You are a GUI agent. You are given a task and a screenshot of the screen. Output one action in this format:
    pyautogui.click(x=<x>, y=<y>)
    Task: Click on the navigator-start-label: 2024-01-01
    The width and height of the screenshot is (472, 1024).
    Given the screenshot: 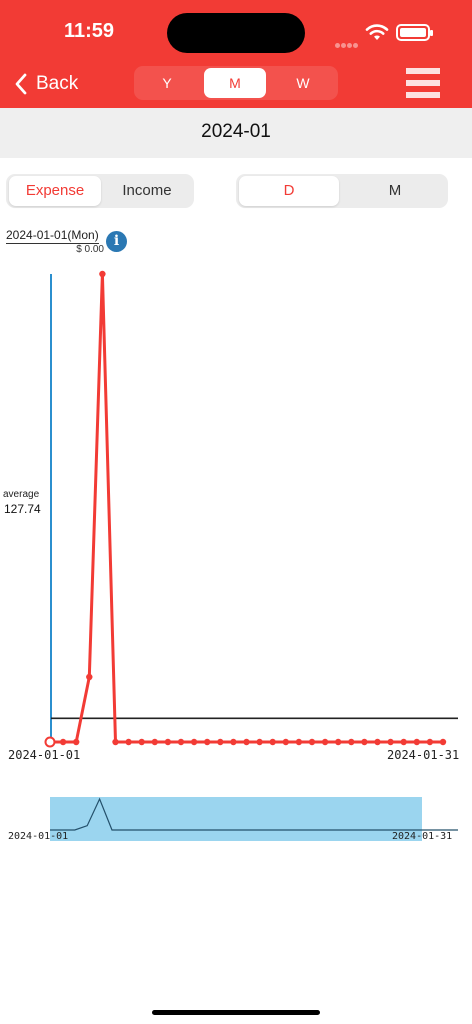 What is the action you would take?
    pyautogui.click(x=38, y=836)
    